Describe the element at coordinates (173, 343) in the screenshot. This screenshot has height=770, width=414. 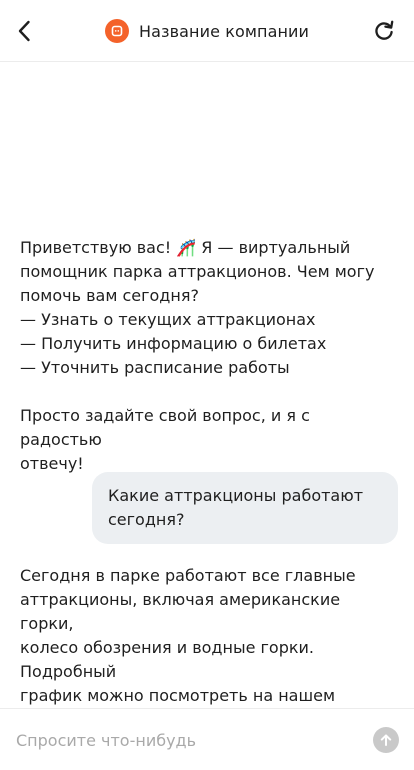
I see `list-item: — Получить информацию о билетах` at that location.